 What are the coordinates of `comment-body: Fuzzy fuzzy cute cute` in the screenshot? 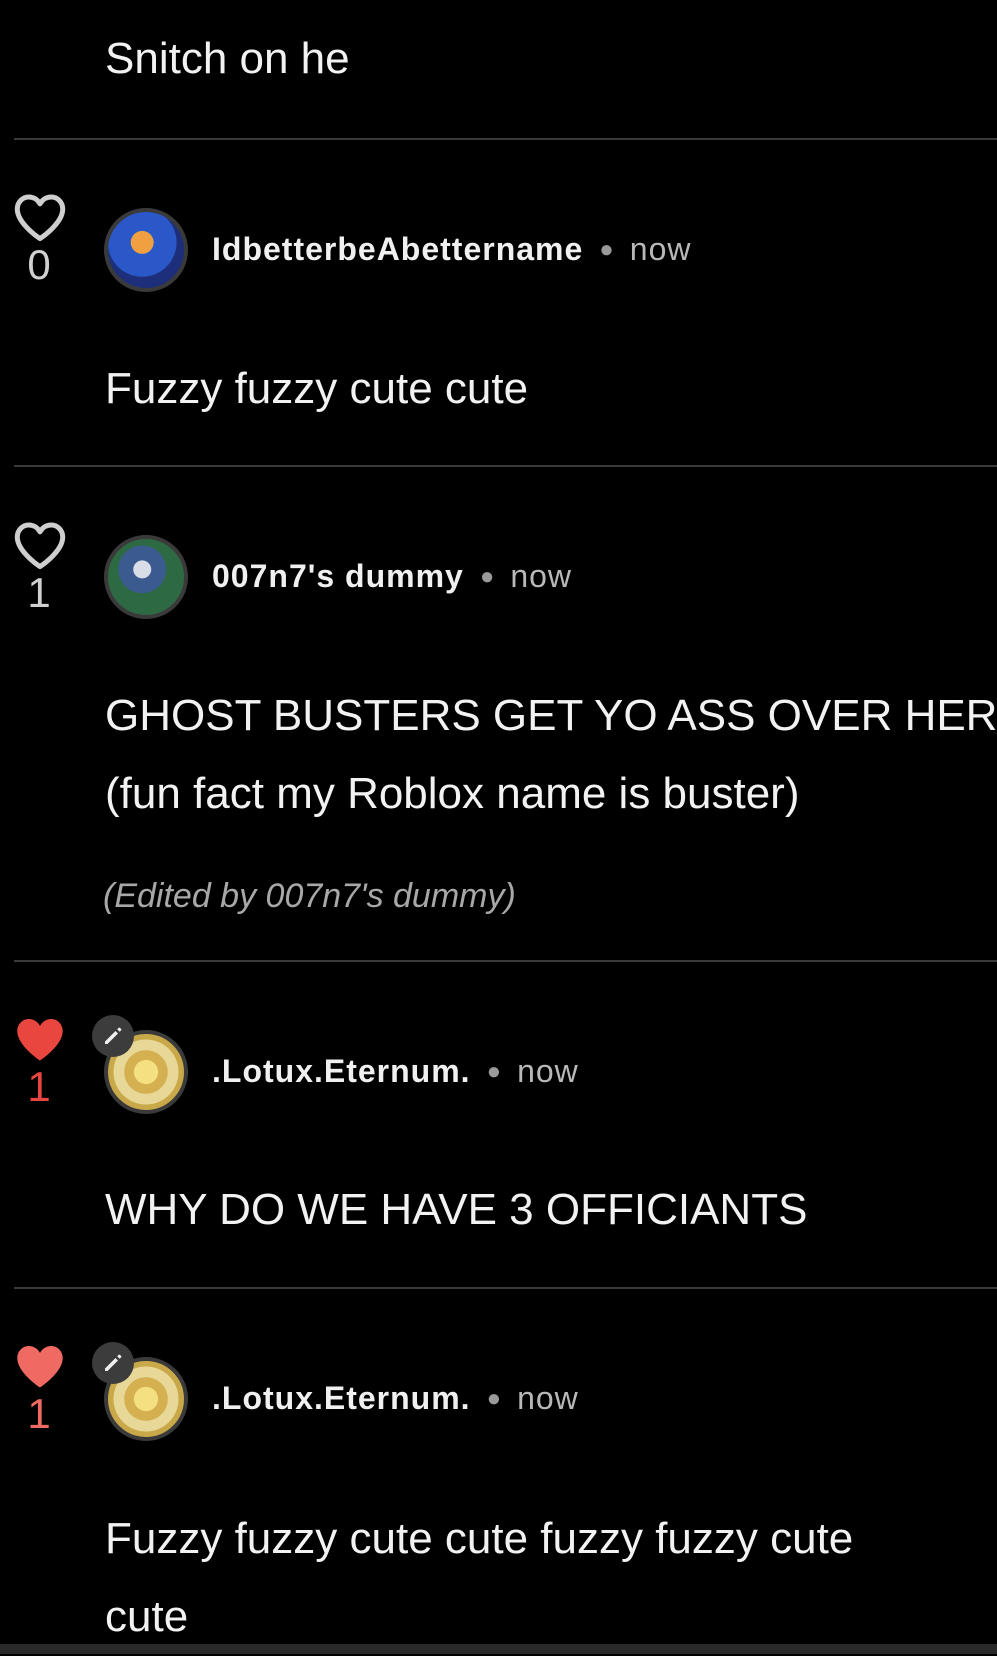 It's located at (316, 389).